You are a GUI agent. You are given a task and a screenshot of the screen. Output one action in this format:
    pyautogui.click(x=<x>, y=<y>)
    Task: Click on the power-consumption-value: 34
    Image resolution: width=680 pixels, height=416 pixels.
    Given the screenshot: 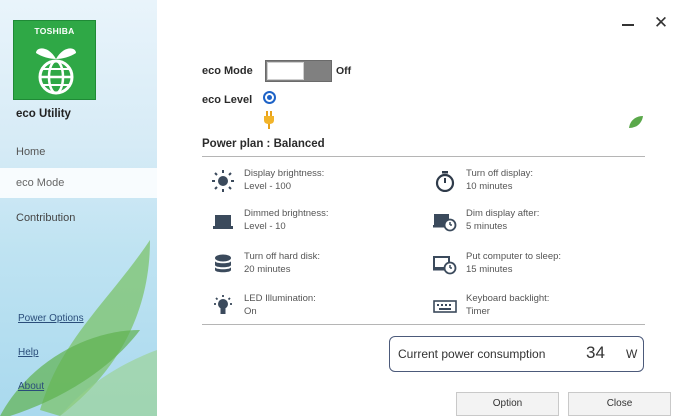 What is the action you would take?
    pyautogui.click(x=595, y=352)
    